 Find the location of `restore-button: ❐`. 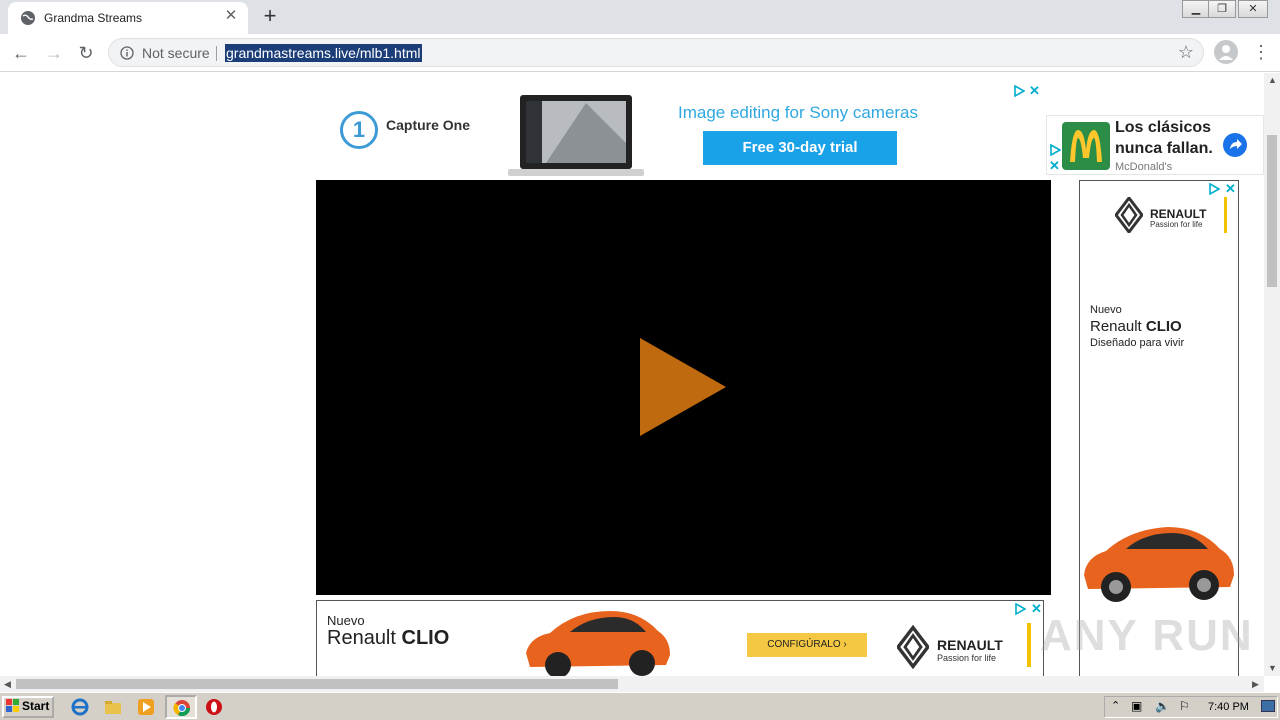

restore-button: ❐ is located at coordinates (1222, 9).